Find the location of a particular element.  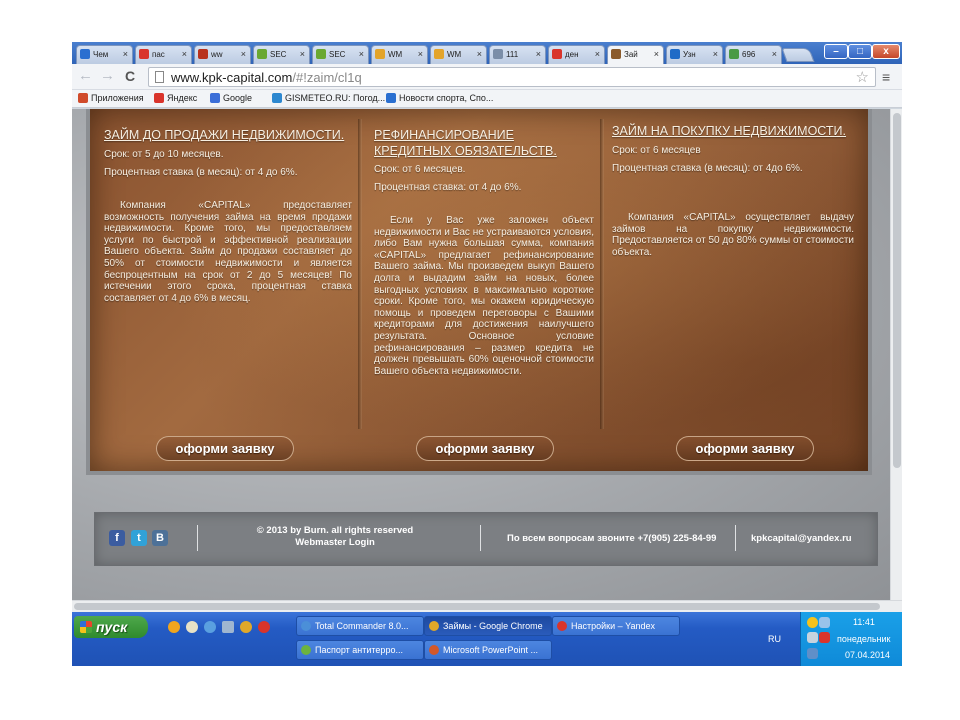

facebook-icon: f is located at coordinates (117, 538).